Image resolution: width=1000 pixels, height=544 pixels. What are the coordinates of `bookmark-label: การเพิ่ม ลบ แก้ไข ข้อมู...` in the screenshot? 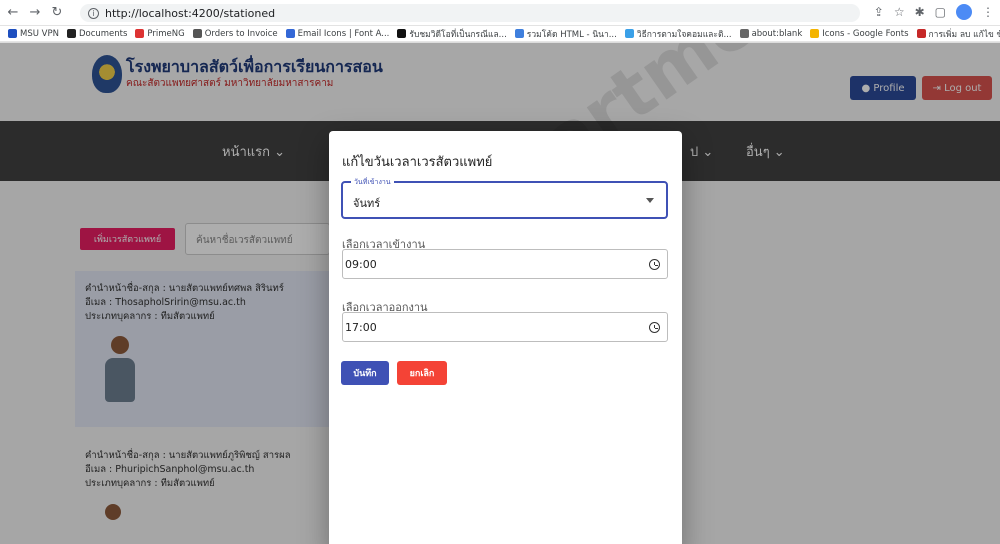 It's located at (964, 34).